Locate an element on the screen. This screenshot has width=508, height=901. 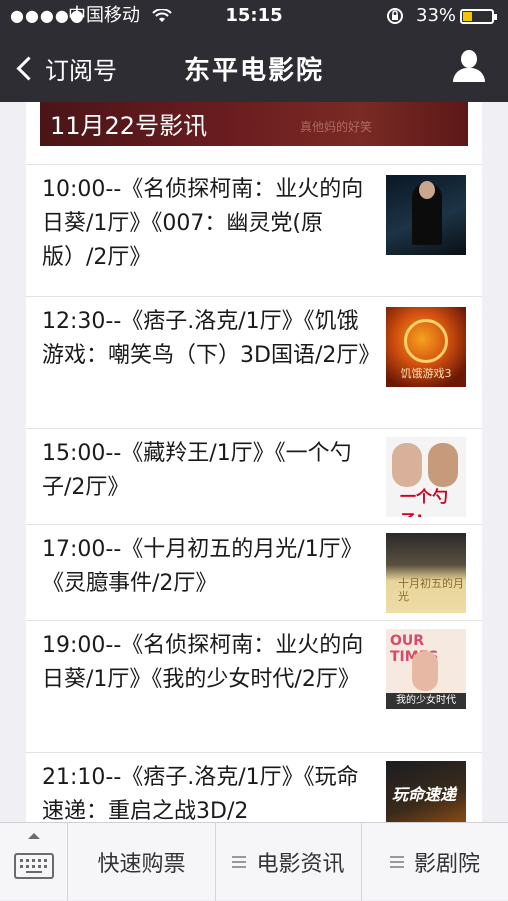
menu-quick-ticket: 快速购票 is located at coordinates (142, 862).